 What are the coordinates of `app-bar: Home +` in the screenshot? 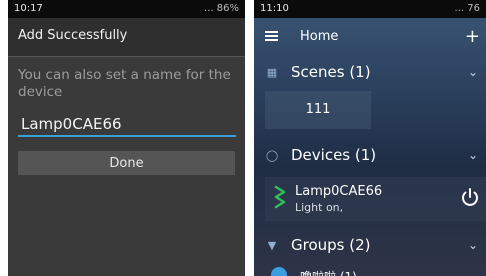 It's located at (370, 36).